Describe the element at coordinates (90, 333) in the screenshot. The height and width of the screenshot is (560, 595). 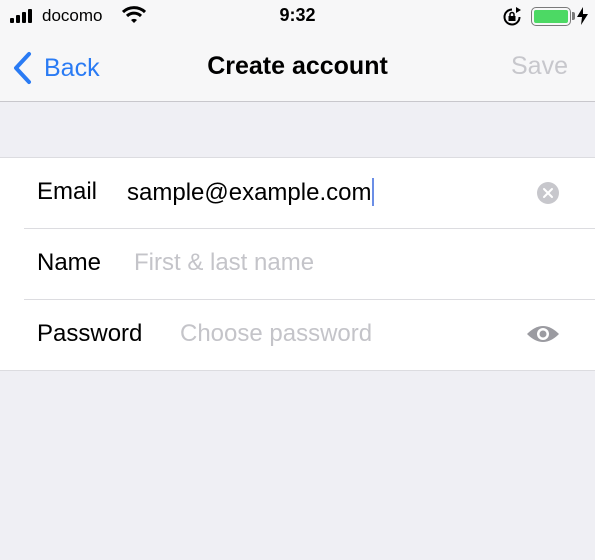
I see `password-label: Password` at that location.